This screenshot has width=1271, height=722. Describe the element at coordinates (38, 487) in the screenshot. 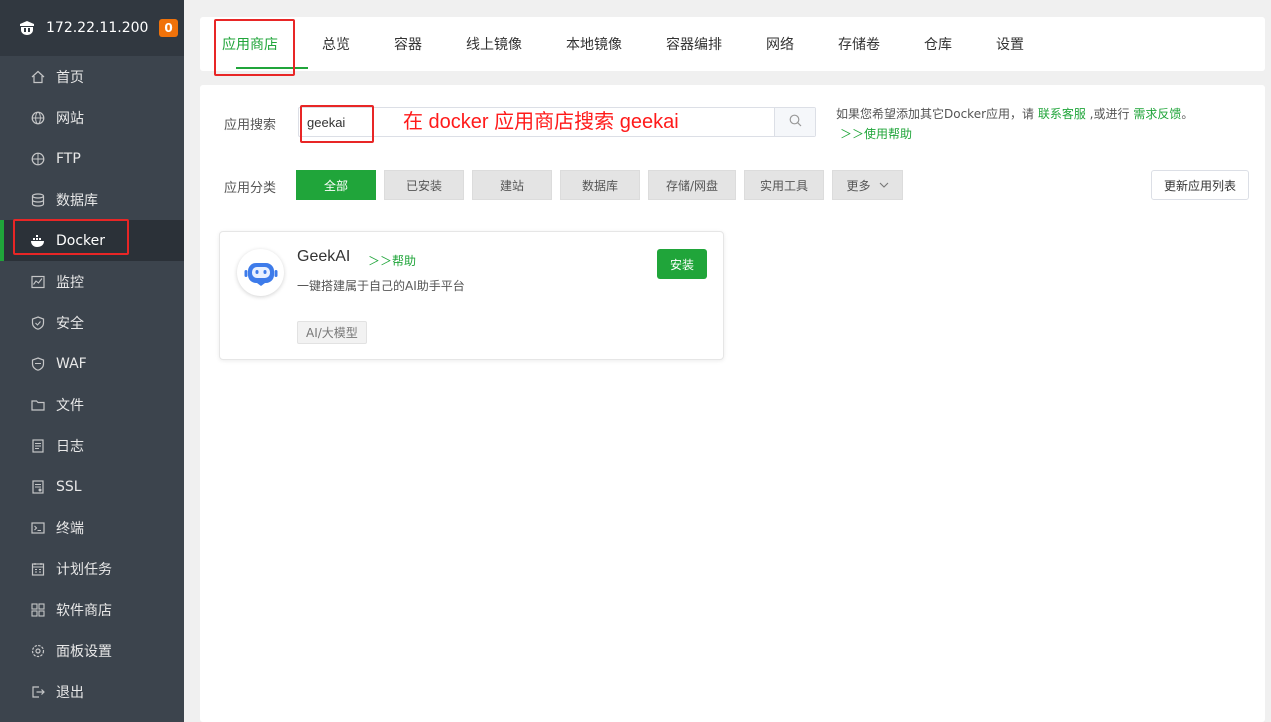

I see `ssl-icon` at that location.